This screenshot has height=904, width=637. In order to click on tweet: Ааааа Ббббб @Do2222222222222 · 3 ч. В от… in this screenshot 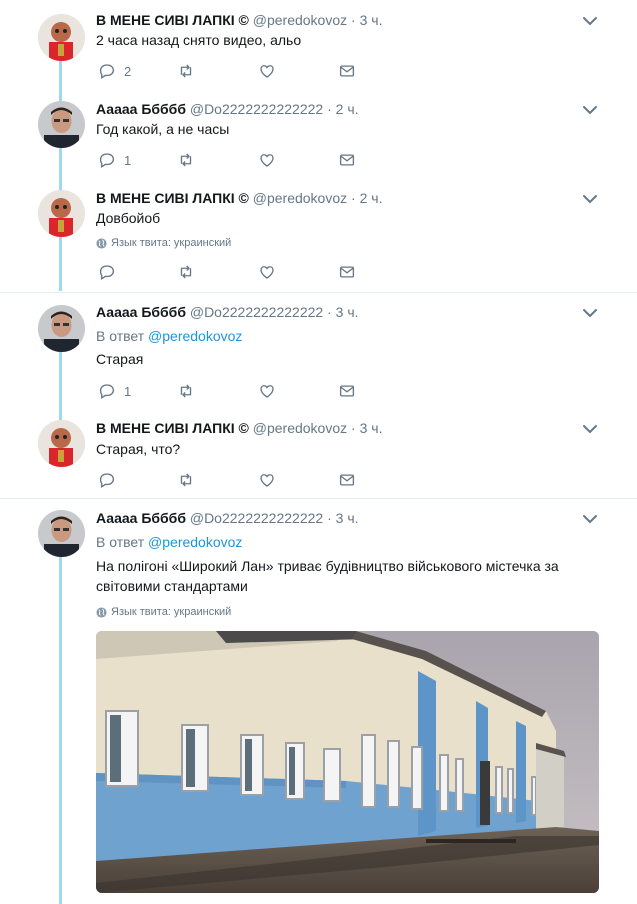, I will do `click(318, 350)`.